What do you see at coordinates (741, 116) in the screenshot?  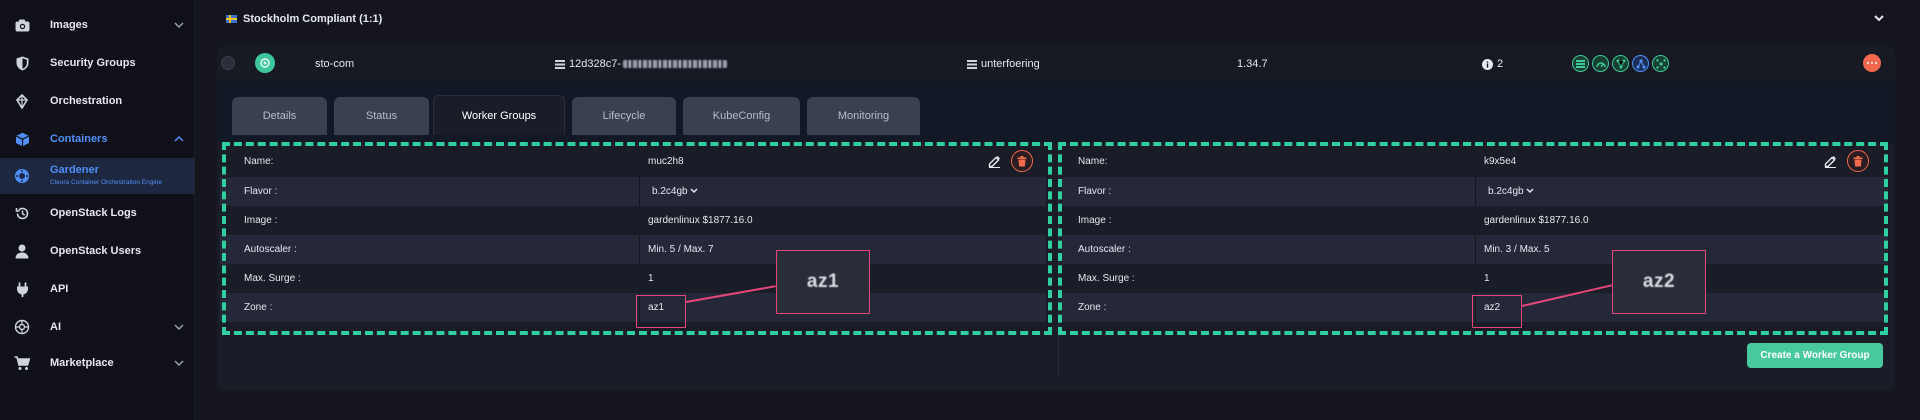 I see `tab-kubeconfig: KubeConfig` at bounding box center [741, 116].